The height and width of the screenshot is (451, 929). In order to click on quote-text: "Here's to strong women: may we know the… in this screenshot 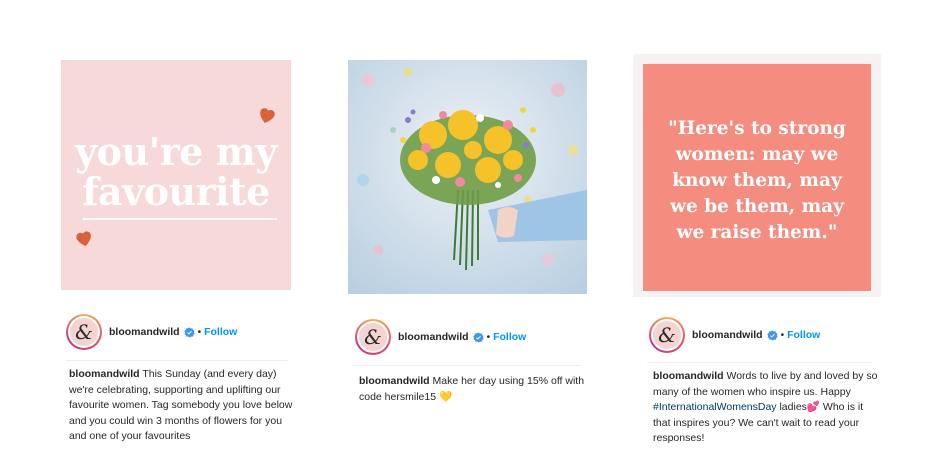, I will do `click(757, 180)`.